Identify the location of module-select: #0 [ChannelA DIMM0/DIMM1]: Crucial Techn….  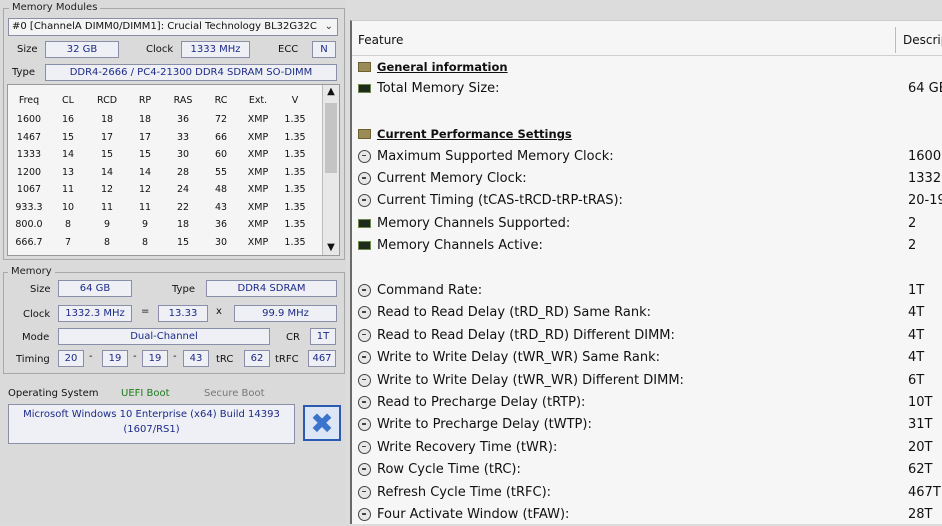
(173, 27).